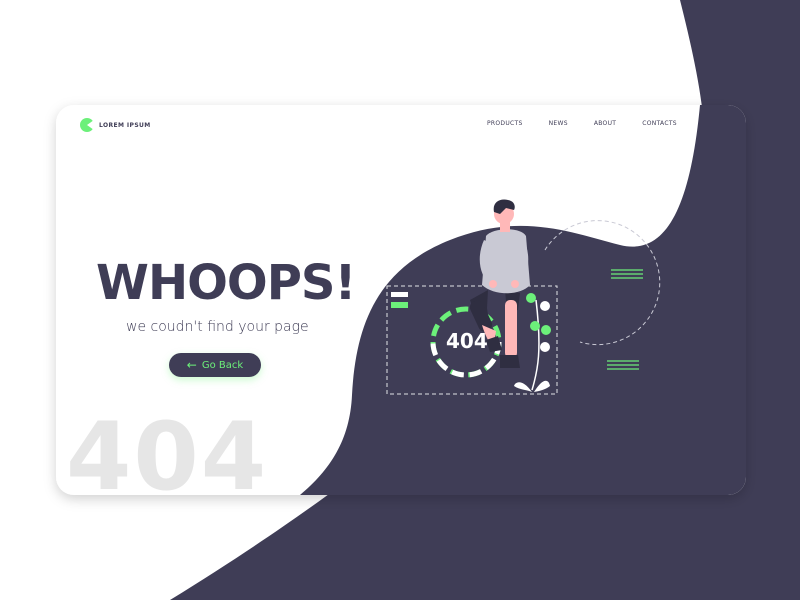 The image size is (800, 600). Describe the element at coordinates (87, 125) in the screenshot. I see `logo-icon` at that location.